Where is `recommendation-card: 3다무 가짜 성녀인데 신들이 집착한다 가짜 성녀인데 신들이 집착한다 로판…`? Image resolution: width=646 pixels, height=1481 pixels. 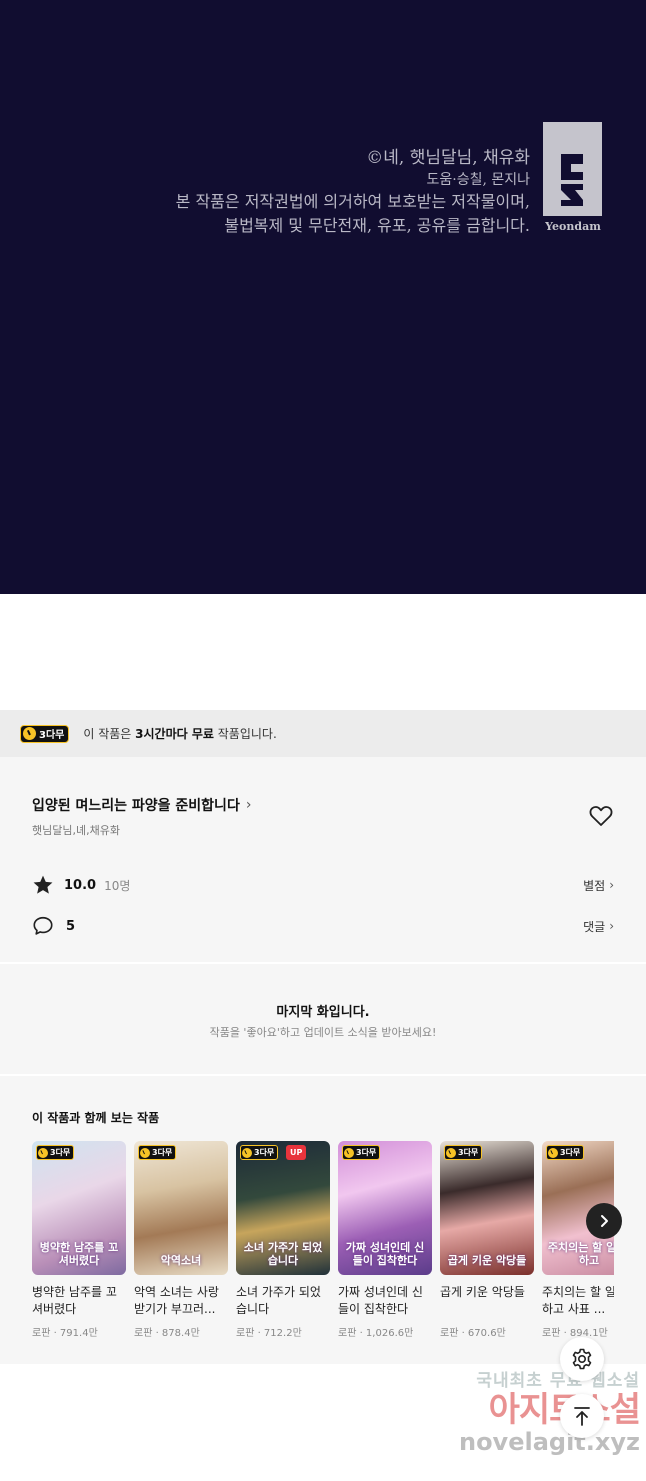 recommendation-card: 3다무 가짜 성녀인데 신들이 집착한다 가짜 성녀인데 신들이 집착한다 로판… is located at coordinates (385, 1240).